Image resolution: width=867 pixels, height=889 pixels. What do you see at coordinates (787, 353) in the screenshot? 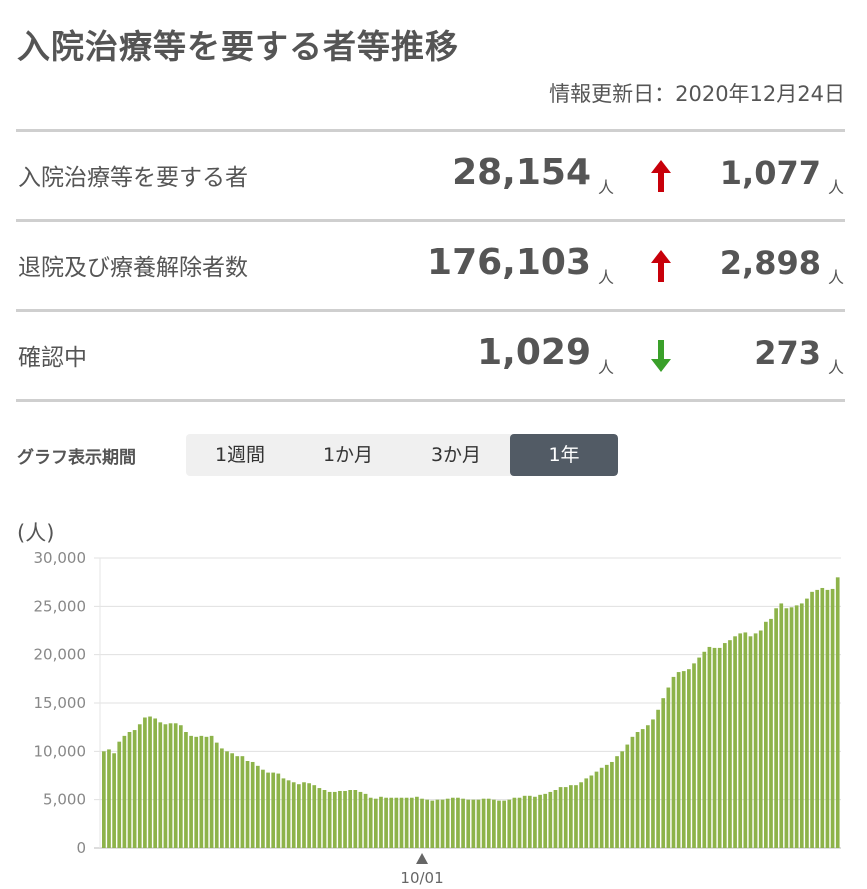
I see `stat-delta: 273` at bounding box center [787, 353].